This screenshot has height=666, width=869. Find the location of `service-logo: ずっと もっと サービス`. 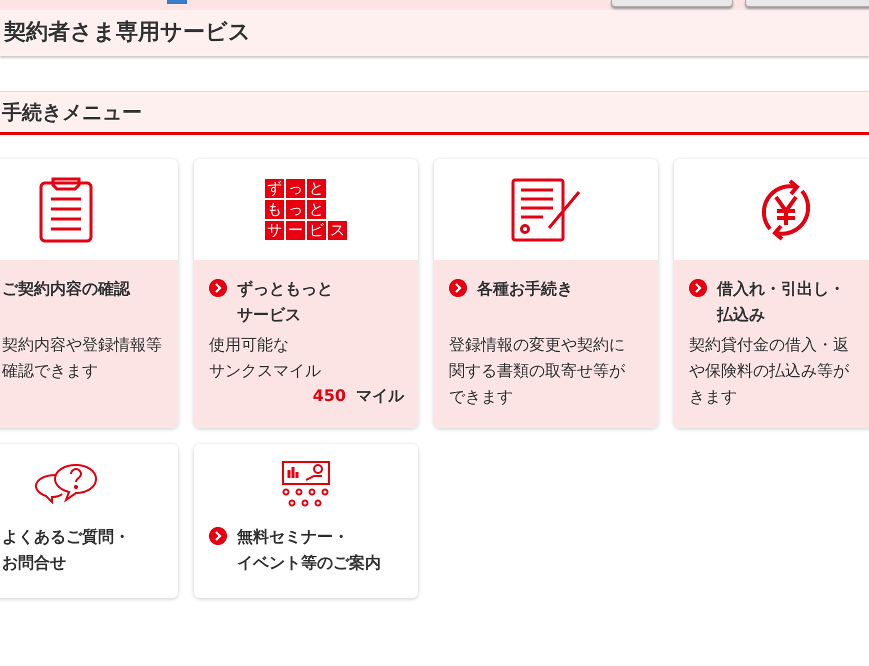

service-logo: ずっと もっと サービス is located at coordinates (306, 209).